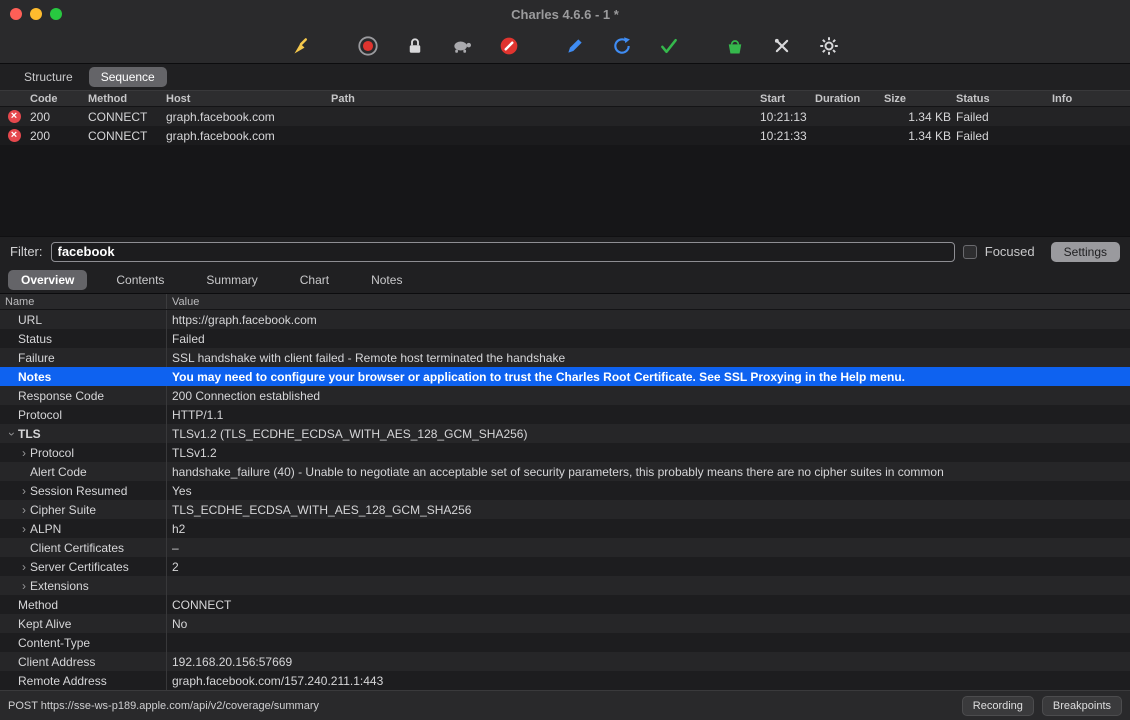 This screenshot has width=1130, height=720. What do you see at coordinates (543, 99) in the screenshot?
I see `column-header-path: Path` at bounding box center [543, 99].